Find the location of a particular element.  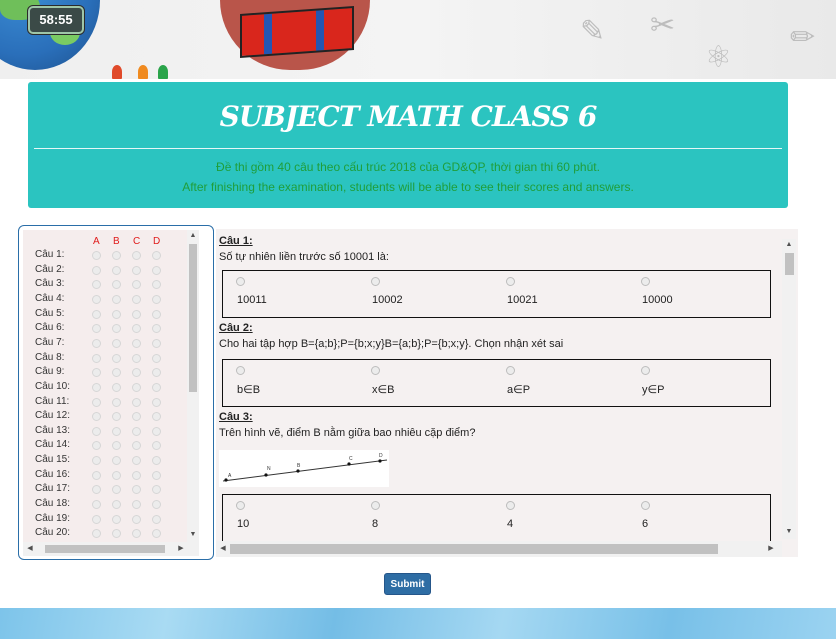

option-c: a∈P is located at coordinates (558, 381).